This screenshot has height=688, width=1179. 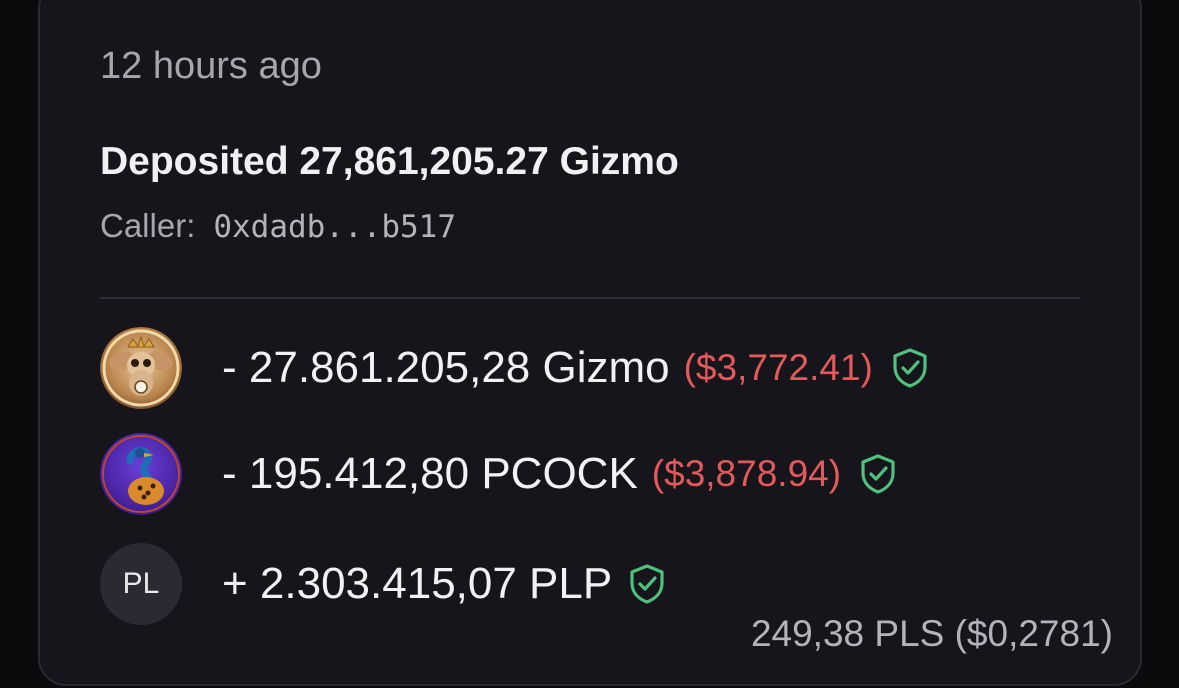 What do you see at coordinates (746, 473) in the screenshot?
I see `transfer-usd-value: ($3,878.94)` at bounding box center [746, 473].